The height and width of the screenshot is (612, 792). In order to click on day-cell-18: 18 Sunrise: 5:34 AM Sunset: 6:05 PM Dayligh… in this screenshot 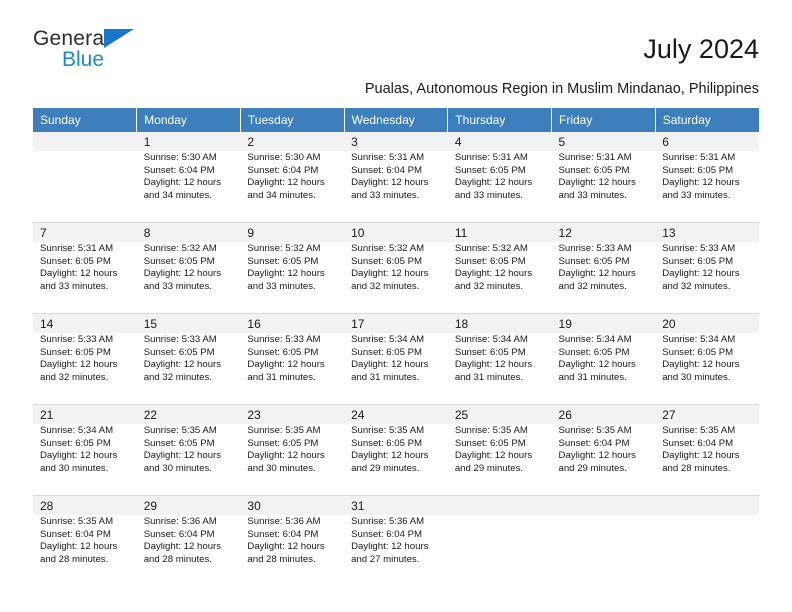, I will do `click(499, 359)`.